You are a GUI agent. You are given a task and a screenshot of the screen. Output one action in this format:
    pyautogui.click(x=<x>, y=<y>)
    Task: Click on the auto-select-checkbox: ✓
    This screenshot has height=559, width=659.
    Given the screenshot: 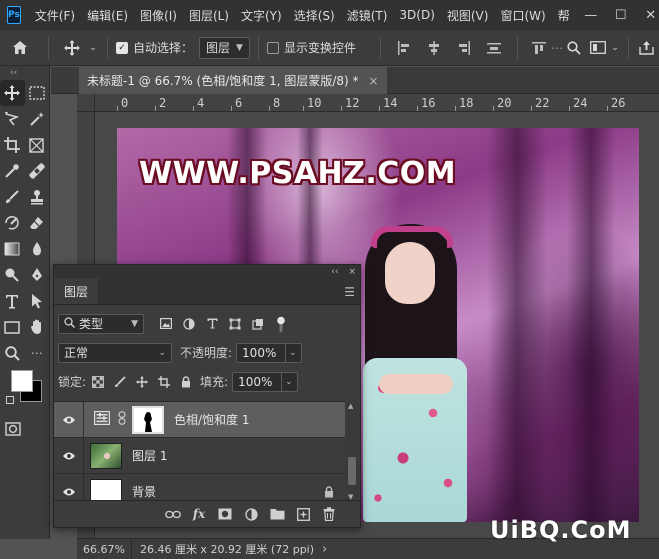 What is the action you would take?
    pyautogui.click(x=122, y=47)
    